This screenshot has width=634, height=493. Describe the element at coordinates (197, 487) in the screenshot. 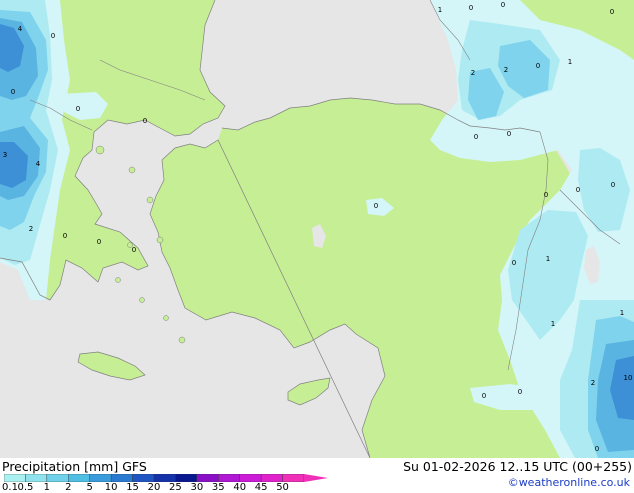

I see `color-scale-tick: 30` at that location.